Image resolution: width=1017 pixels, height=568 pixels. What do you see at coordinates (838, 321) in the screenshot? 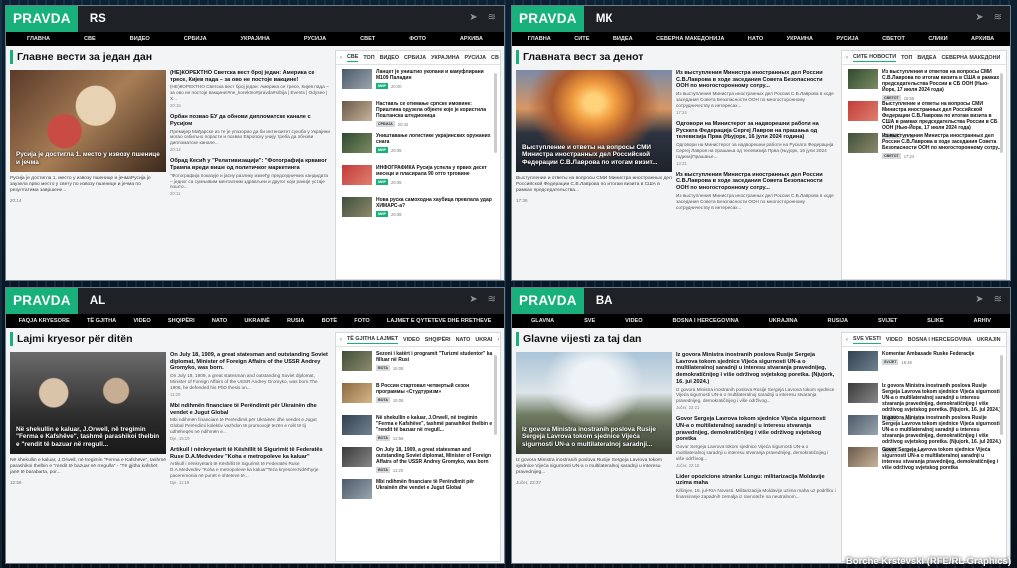
I see `nav-item: RUSIJA` at bounding box center [838, 321].